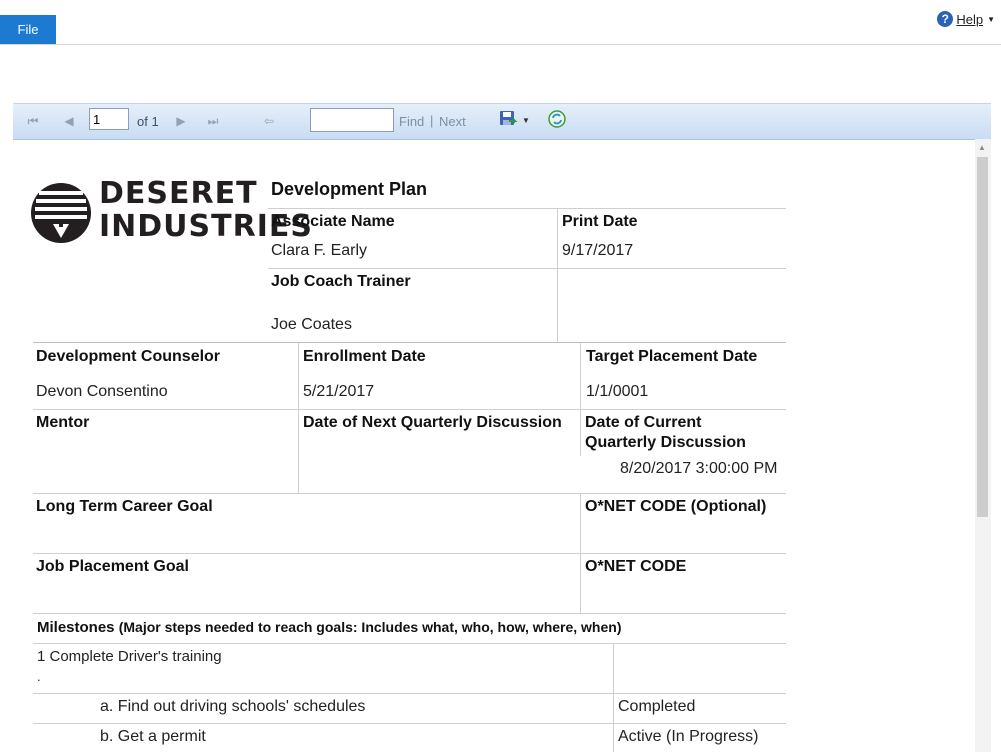 This screenshot has width=1001, height=752. What do you see at coordinates (557, 119) in the screenshot?
I see `refresh-icon` at bounding box center [557, 119].